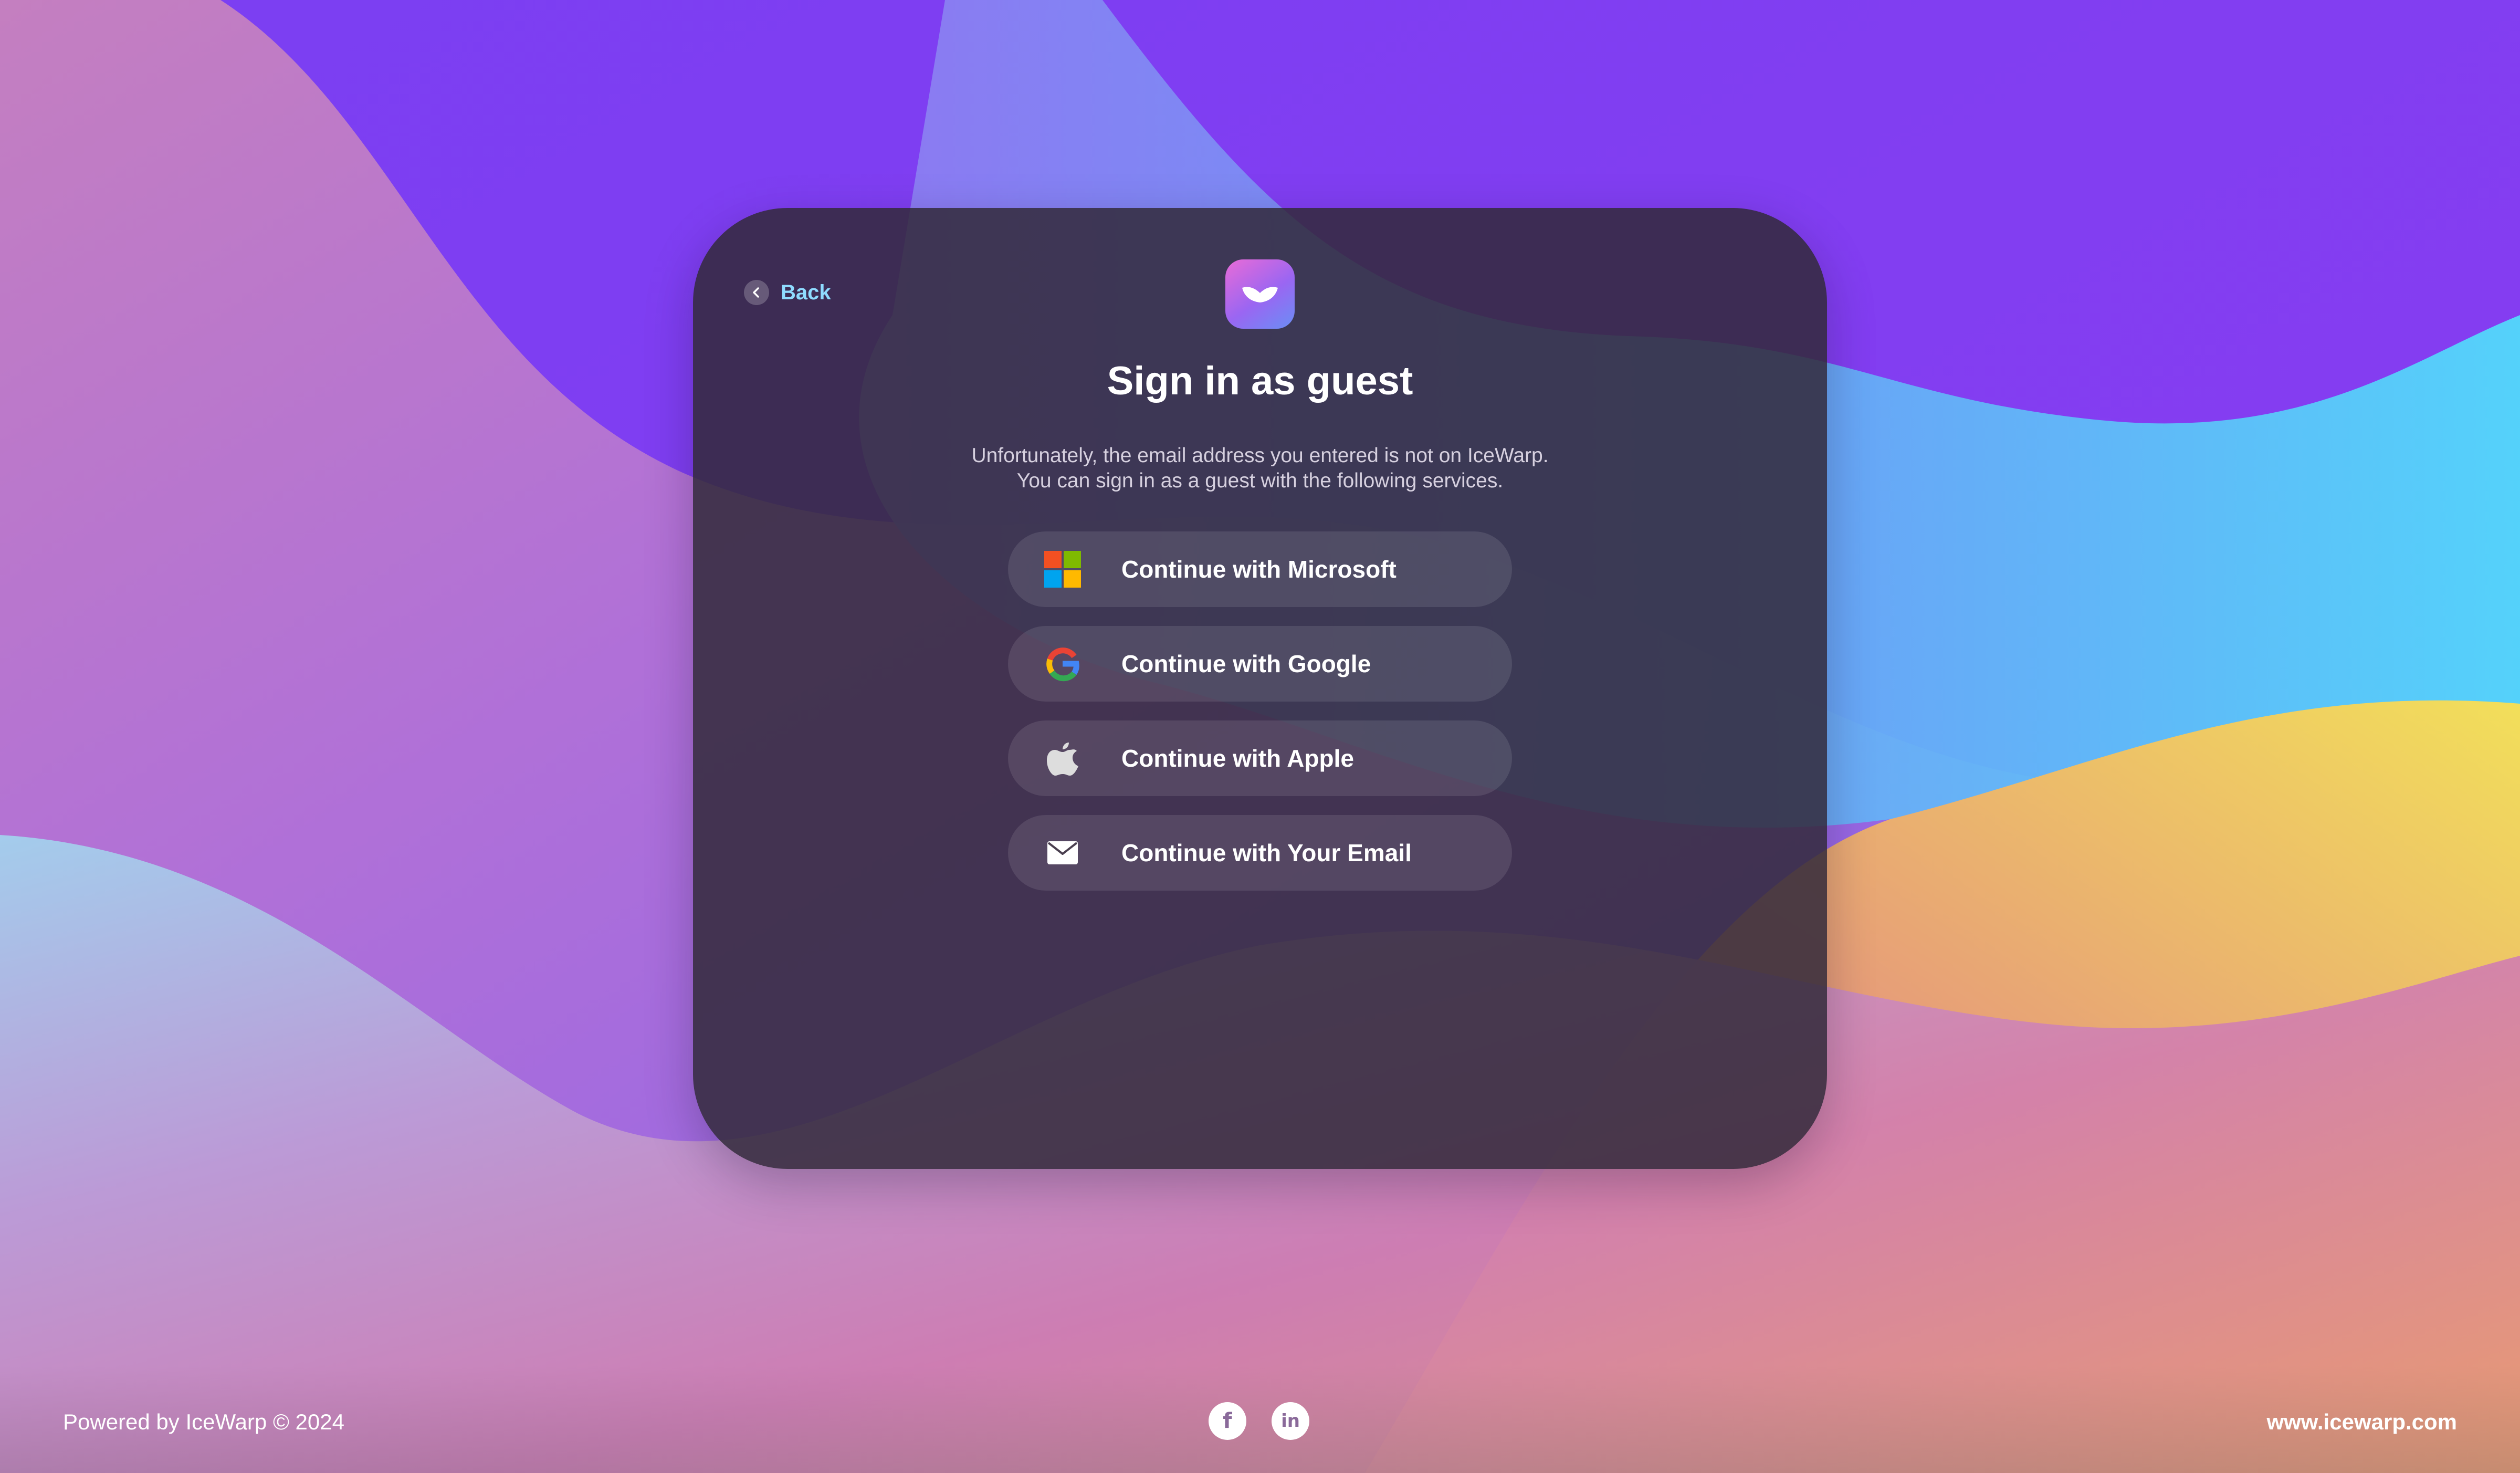  Describe the element at coordinates (1063, 569) in the screenshot. I see `microsoft-icon` at that location.